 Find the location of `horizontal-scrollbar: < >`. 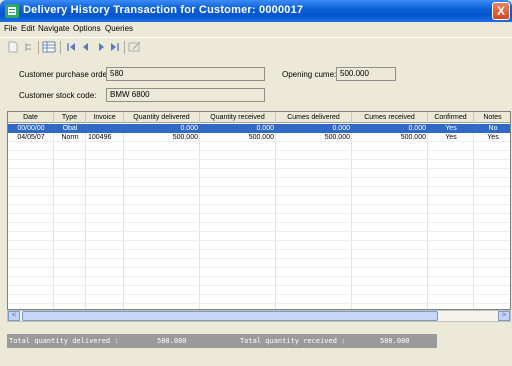

horizontal-scrollbar: < > is located at coordinates (259, 316).